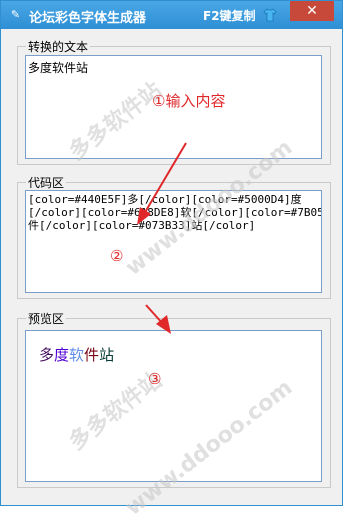 Image resolution: width=343 pixels, height=521 pixels. I want to click on annotation-arrows, so click(162, 238).